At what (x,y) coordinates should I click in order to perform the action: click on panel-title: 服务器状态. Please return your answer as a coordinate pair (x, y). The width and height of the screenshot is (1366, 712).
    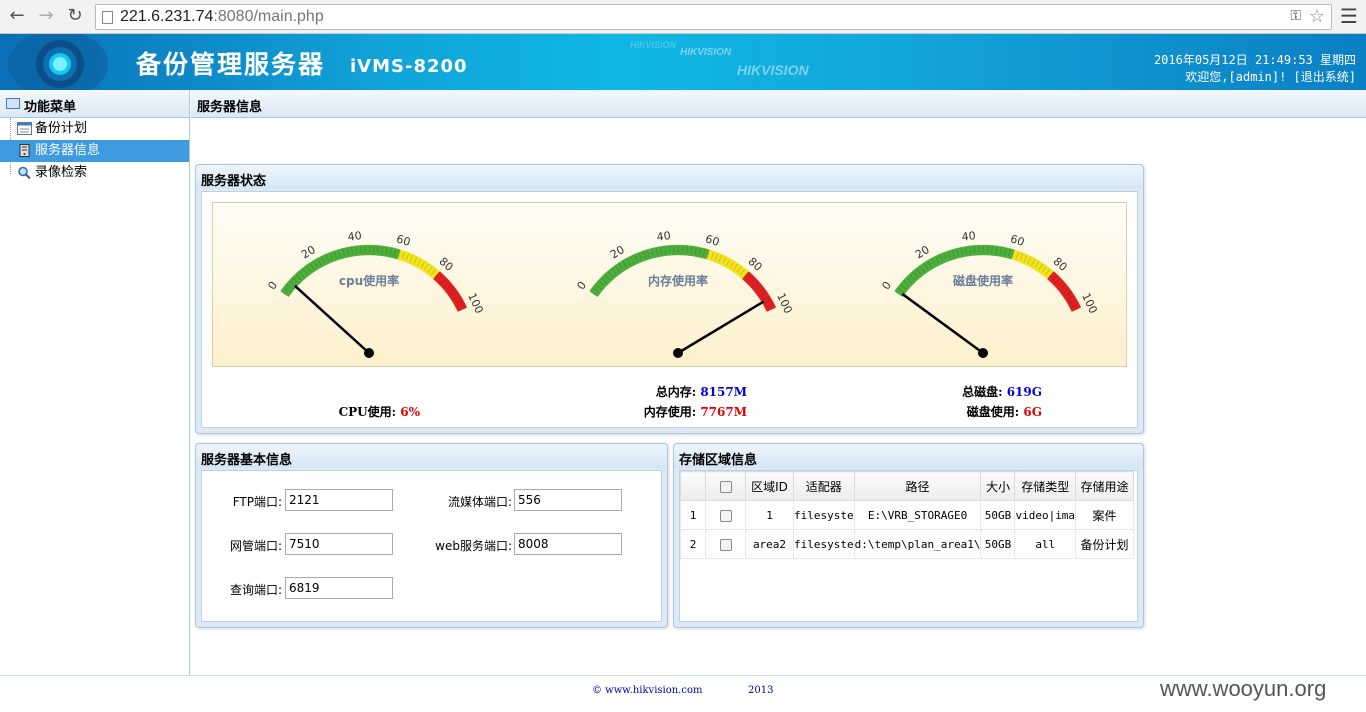
    Looking at the image, I should click on (669, 177).